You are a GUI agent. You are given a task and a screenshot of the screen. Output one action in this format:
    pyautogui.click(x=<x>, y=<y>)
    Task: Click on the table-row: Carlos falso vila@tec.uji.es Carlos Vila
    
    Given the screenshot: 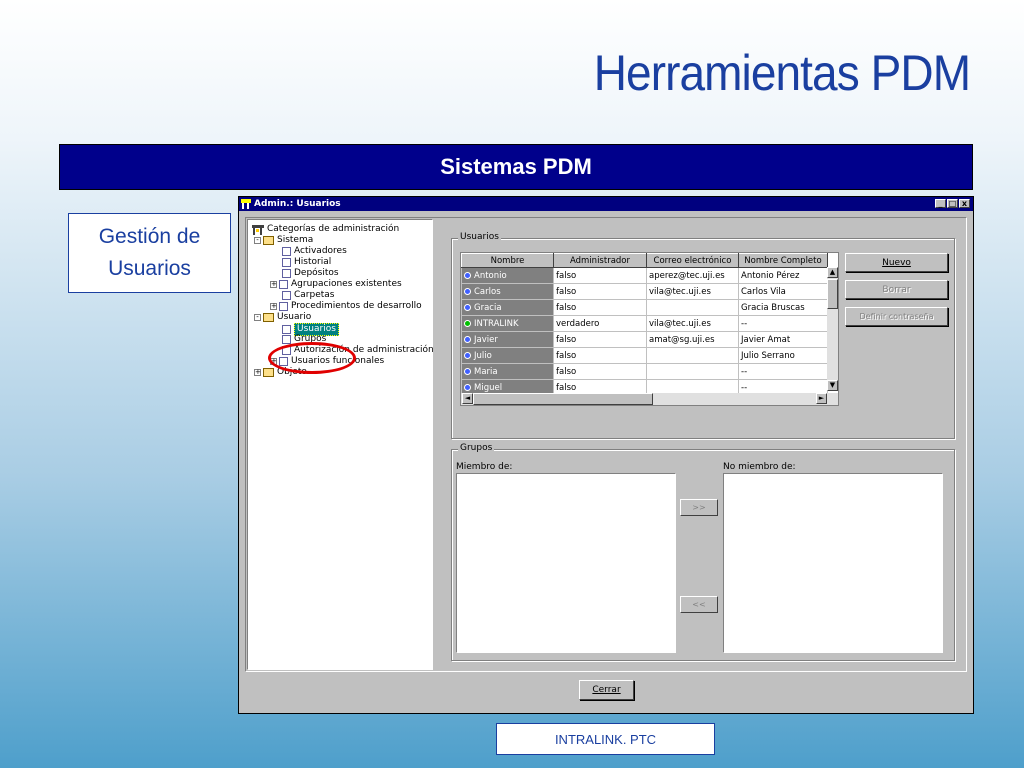 What is the action you would take?
    pyautogui.click(x=644, y=291)
    